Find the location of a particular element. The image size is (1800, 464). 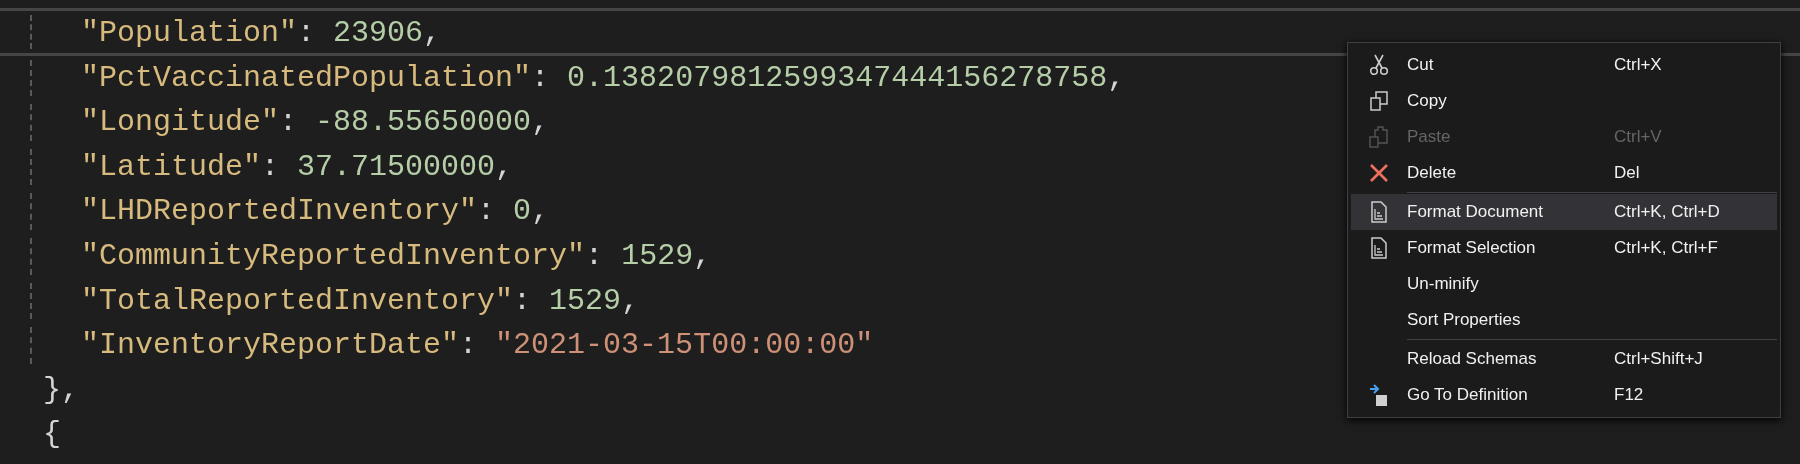

menu-item: Go To Definition F12 is located at coordinates (1564, 395).